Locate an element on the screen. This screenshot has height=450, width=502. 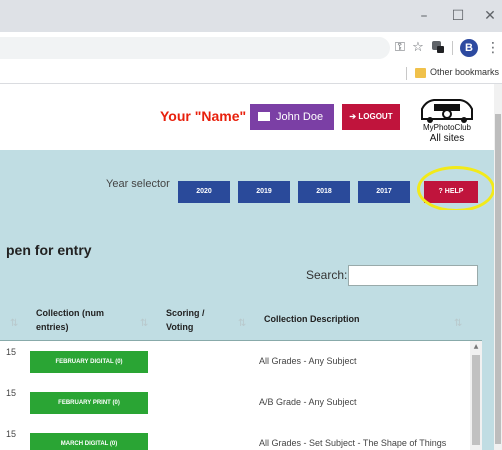
browser-toolbar: ⚿ ☆ B ⋮ is located at coordinates (251, 48).